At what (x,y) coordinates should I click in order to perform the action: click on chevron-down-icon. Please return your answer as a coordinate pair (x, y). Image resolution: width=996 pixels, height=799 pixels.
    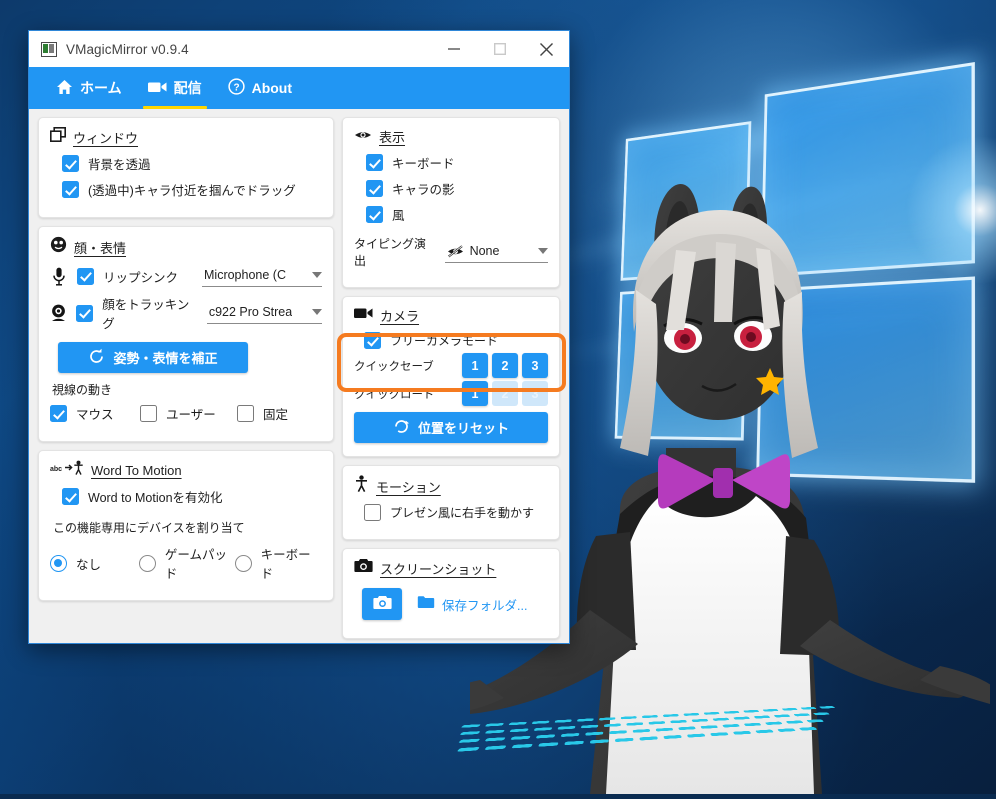
    Looking at the image, I should click on (543, 251).